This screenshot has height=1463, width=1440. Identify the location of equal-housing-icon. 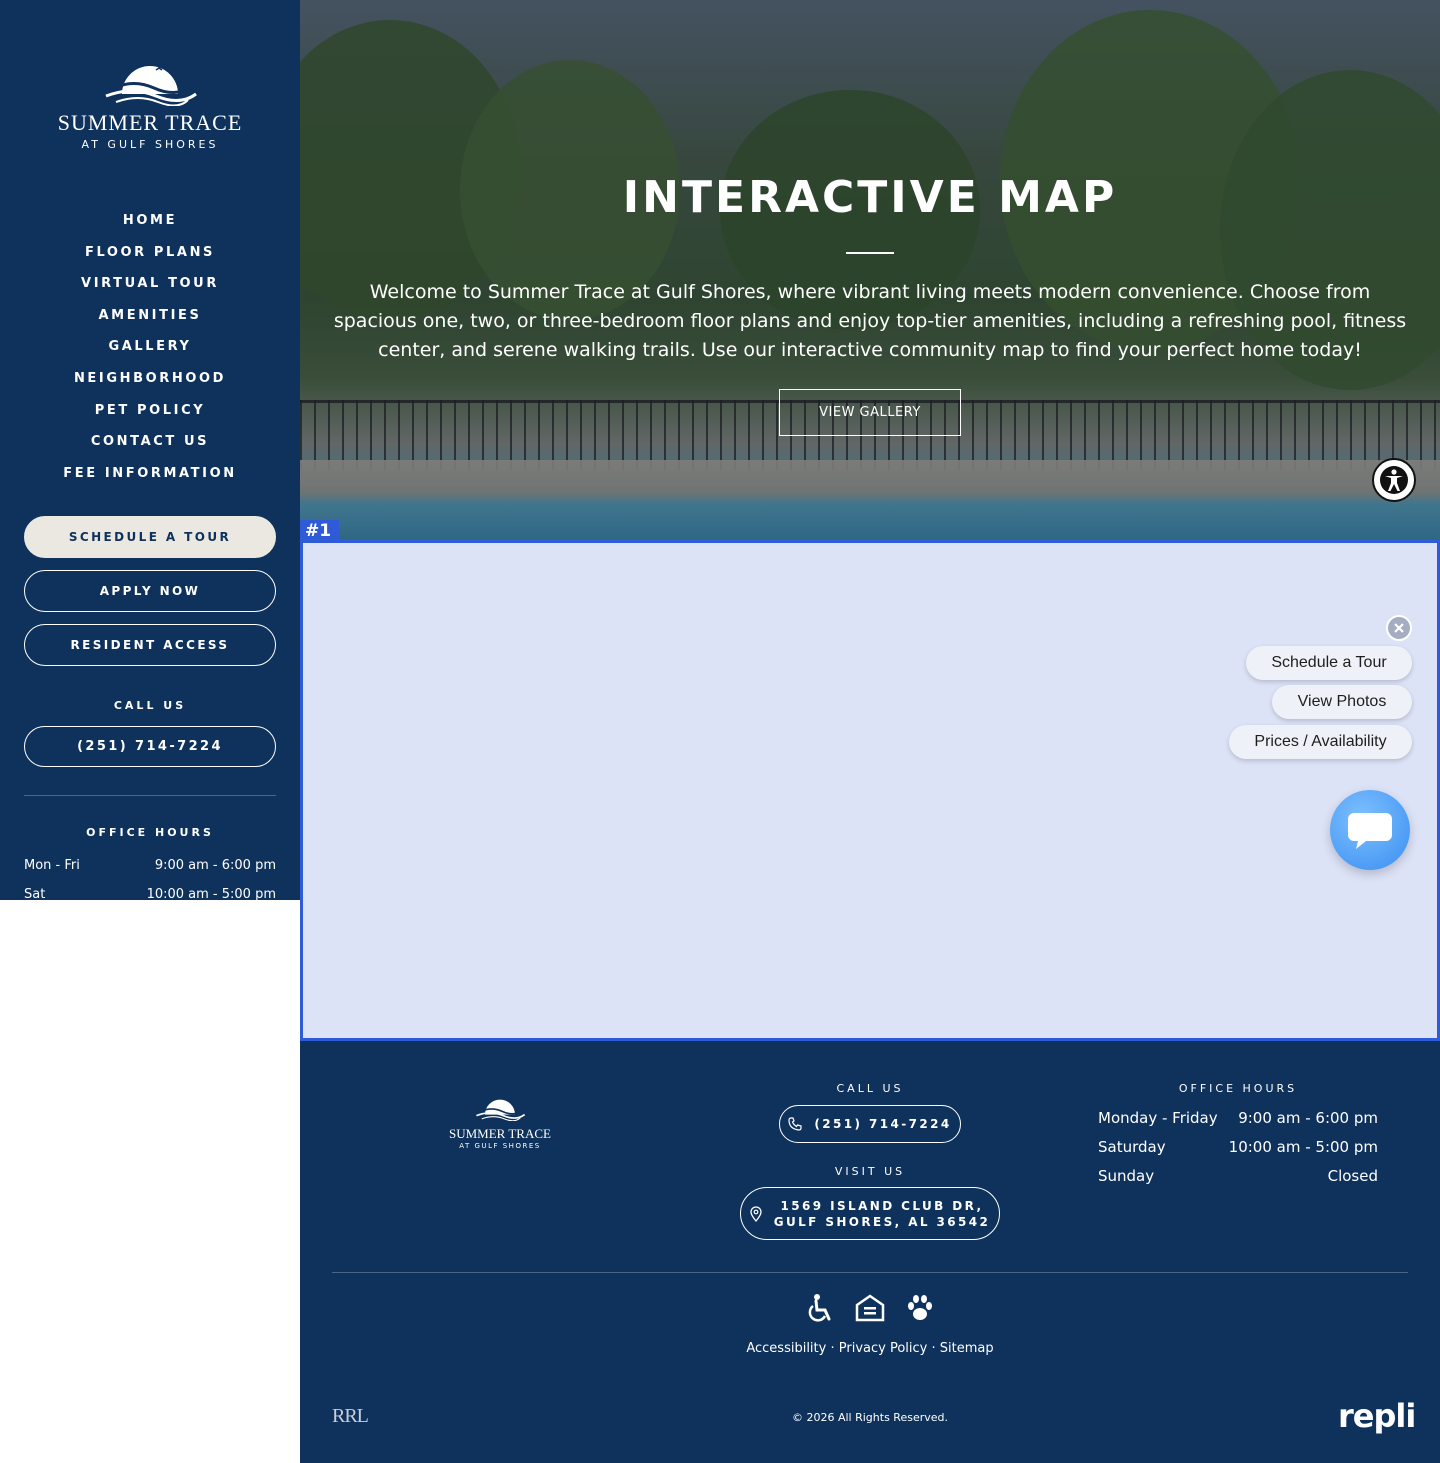
(870, 1308).